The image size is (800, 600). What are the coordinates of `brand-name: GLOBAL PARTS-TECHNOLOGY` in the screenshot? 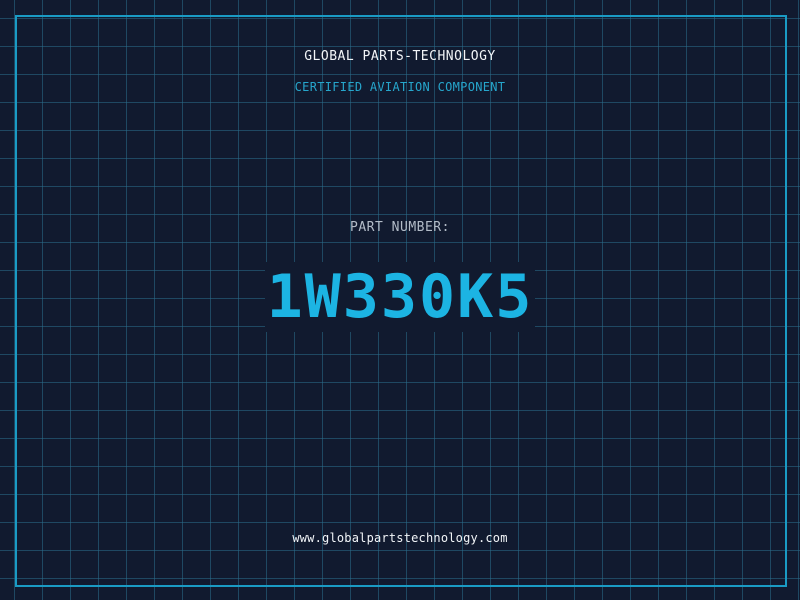 It's located at (400, 56).